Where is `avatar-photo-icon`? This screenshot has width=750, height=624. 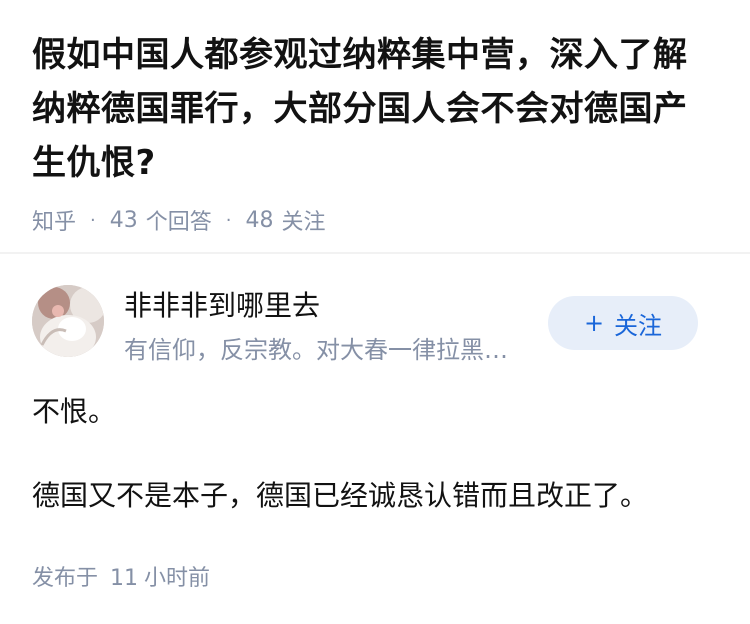
avatar-photo-icon is located at coordinates (68, 321).